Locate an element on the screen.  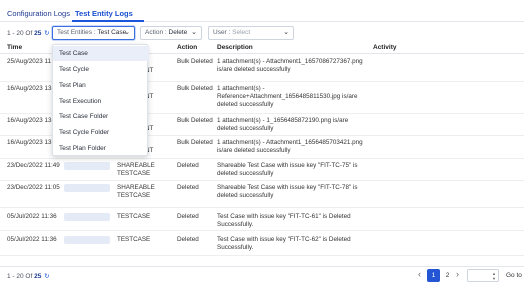
test-entities-dropdown: Test Entities : Test Case ⌄ is located at coordinates (93, 33).